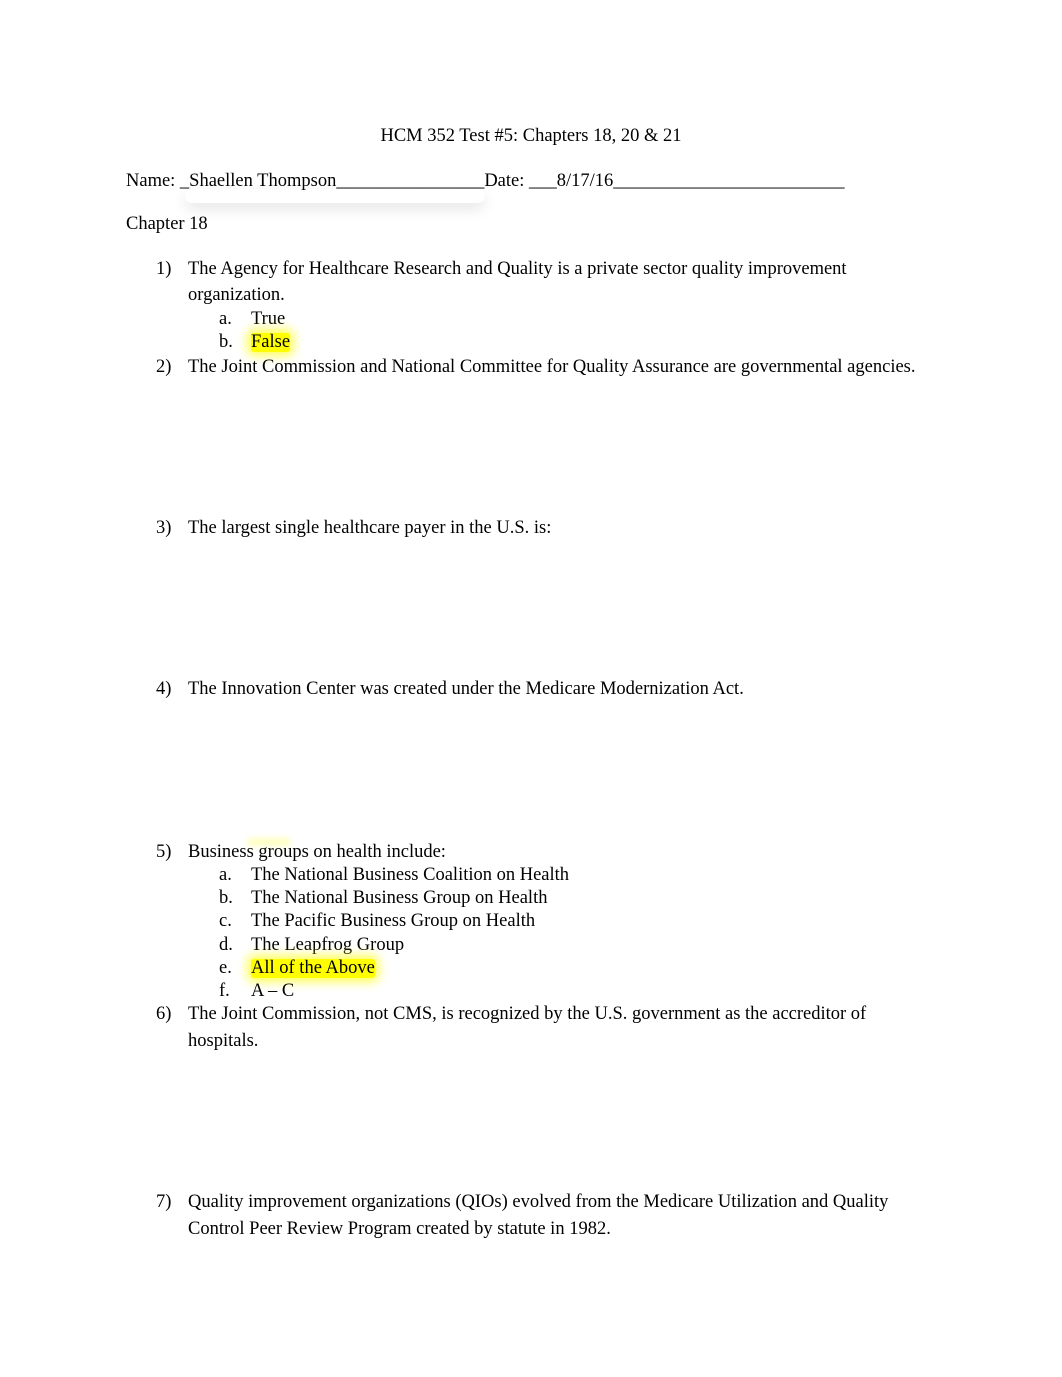 This screenshot has width=1062, height=1377. Describe the element at coordinates (273, 991) in the screenshot. I see `option-text: A – C` at that location.